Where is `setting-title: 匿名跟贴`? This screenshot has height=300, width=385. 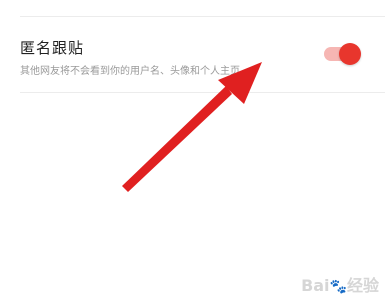
setting-title: 匿名跟贴 is located at coordinates (52, 48).